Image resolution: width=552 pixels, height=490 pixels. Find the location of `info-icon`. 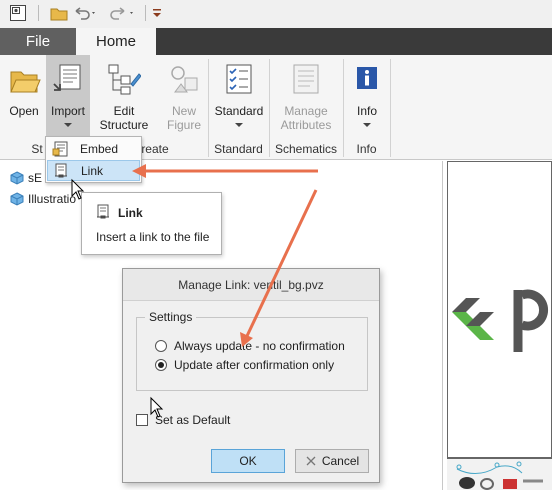

info-icon is located at coordinates (367, 78).